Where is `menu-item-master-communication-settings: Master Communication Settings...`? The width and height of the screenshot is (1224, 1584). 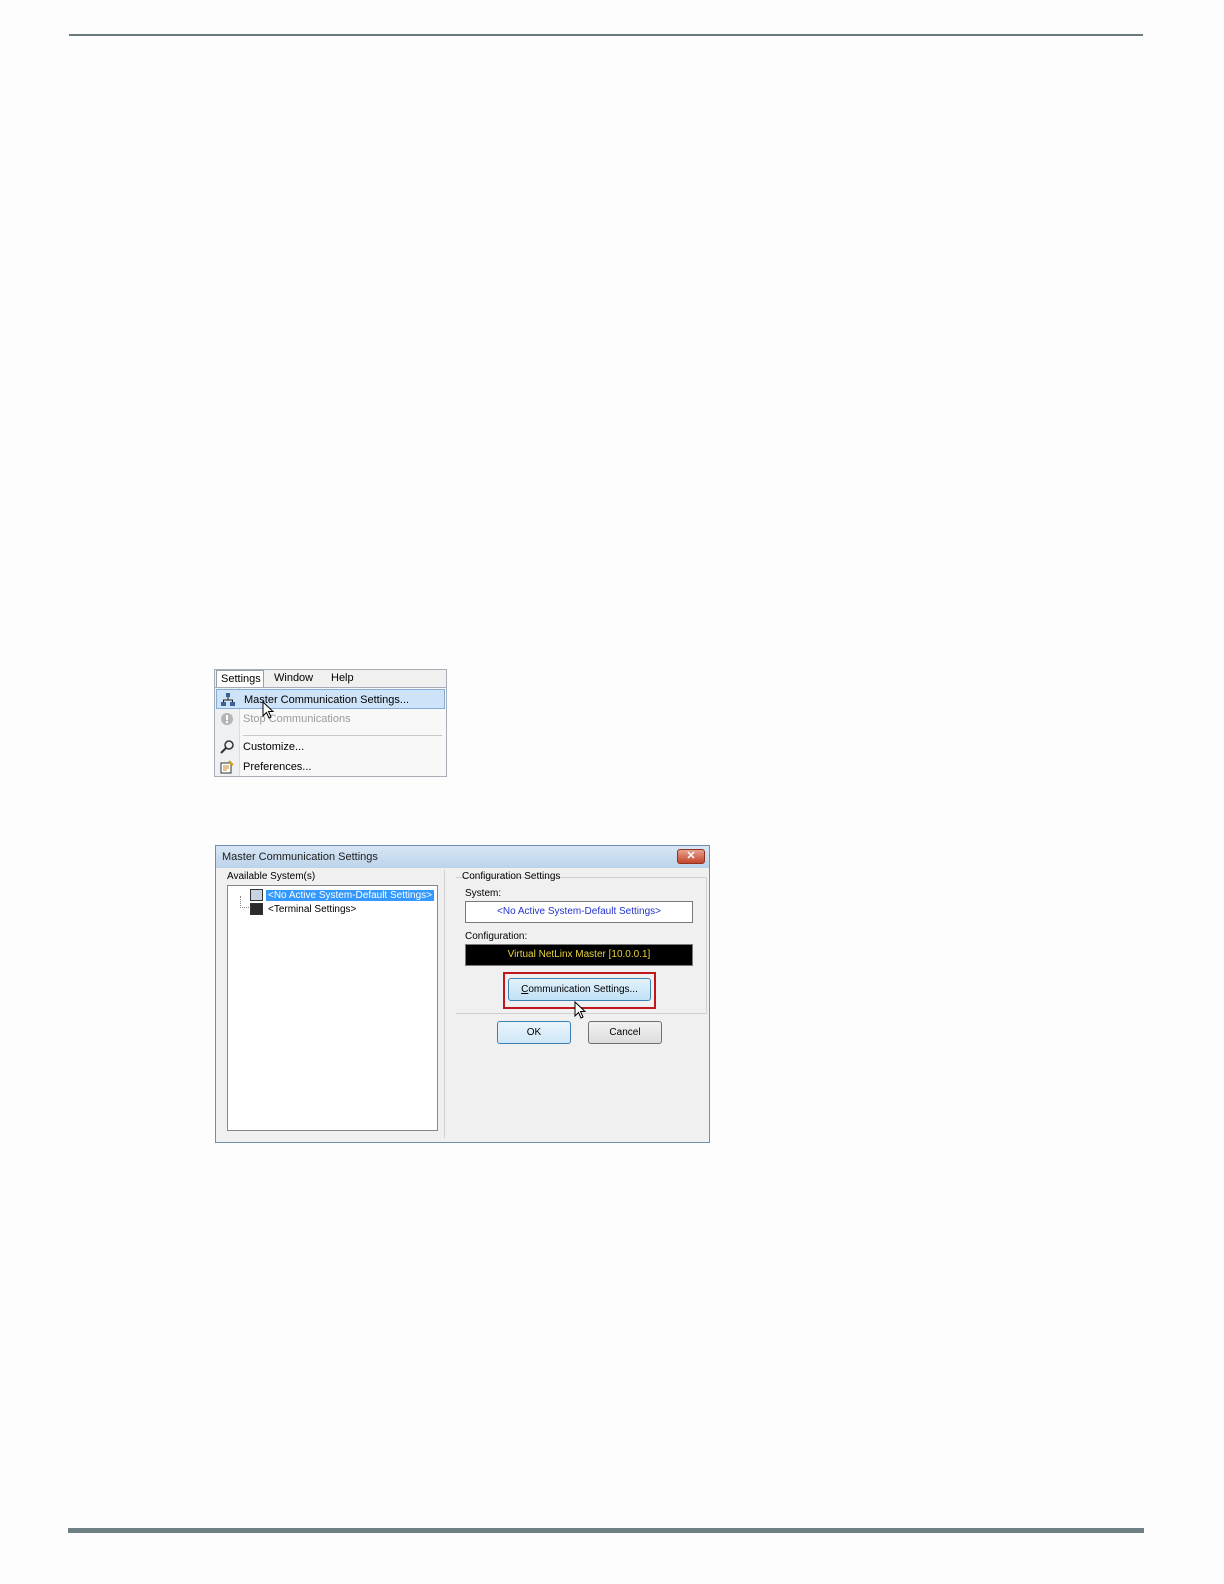
menu-item-master-communication-settings: Master Communication Settings... is located at coordinates (330, 699).